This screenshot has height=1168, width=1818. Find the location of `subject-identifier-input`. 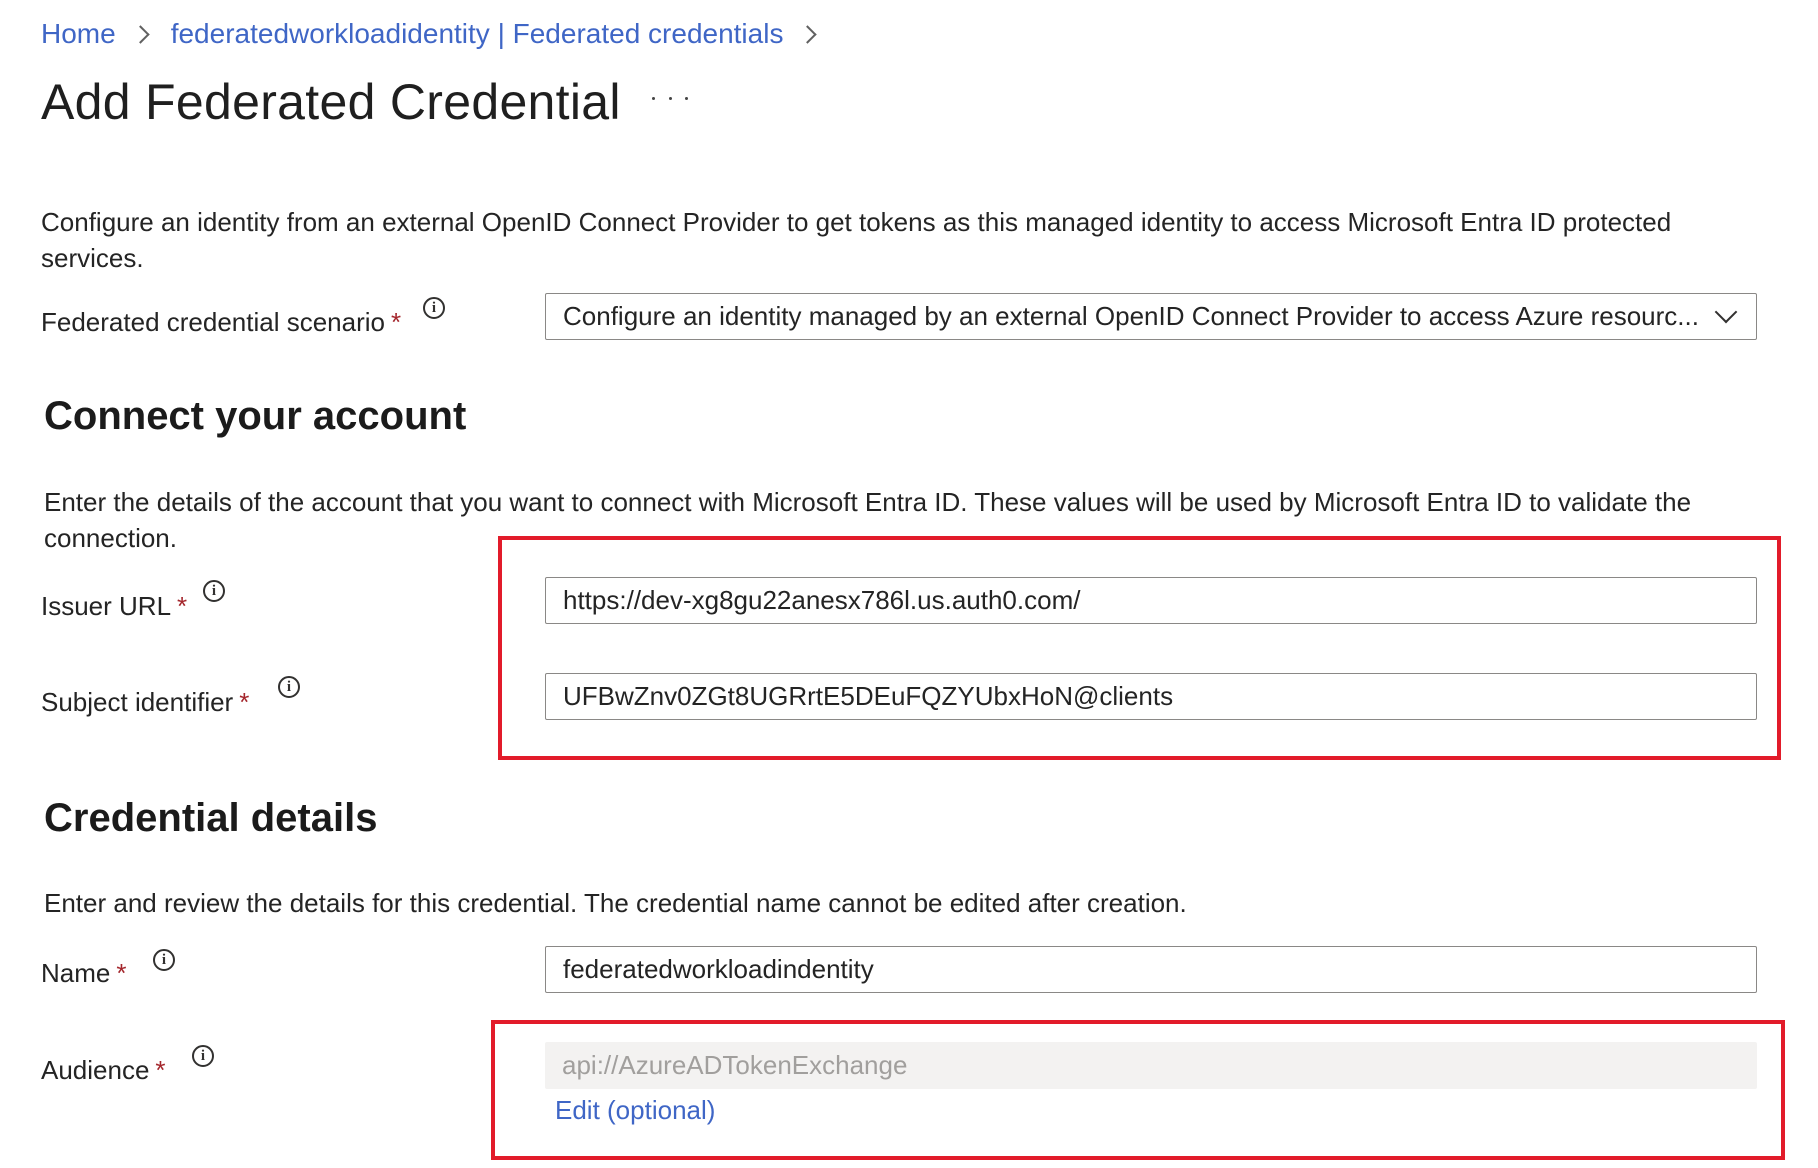

subject-identifier-input is located at coordinates (1151, 696).